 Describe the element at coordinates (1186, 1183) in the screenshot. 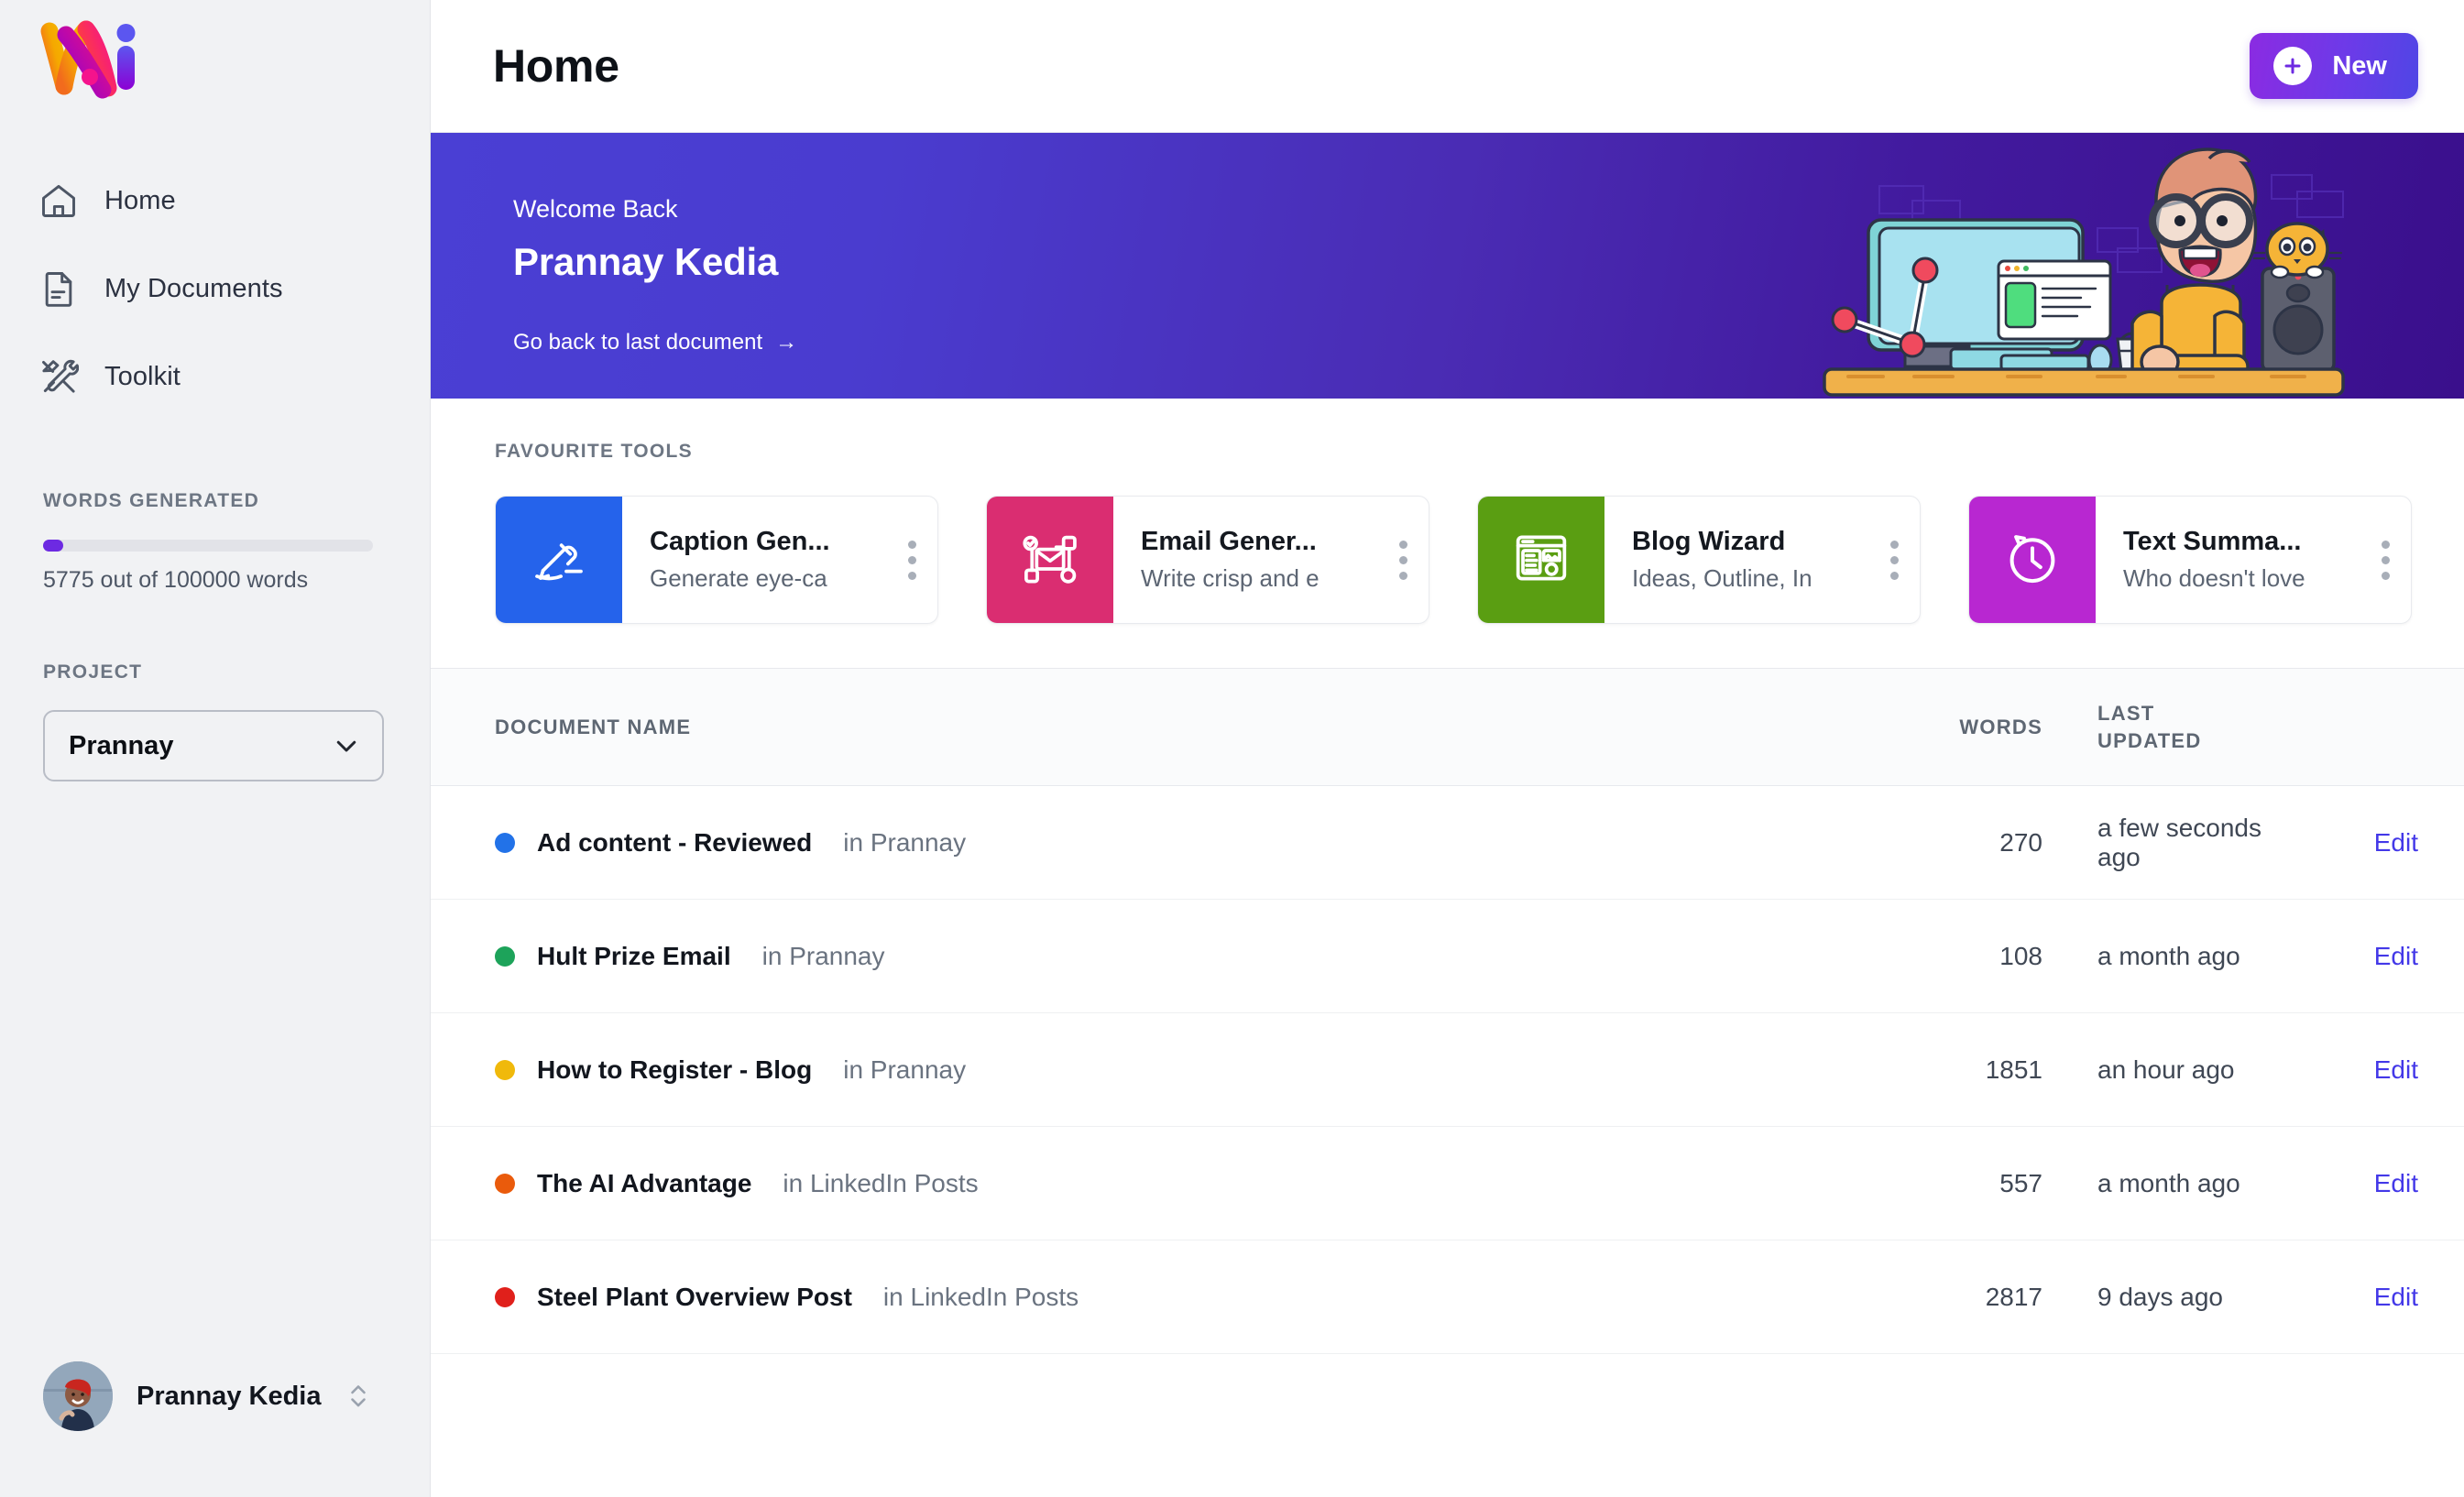

I see `document-name-cell: The AI Advantage in LinkedIn Posts` at that location.